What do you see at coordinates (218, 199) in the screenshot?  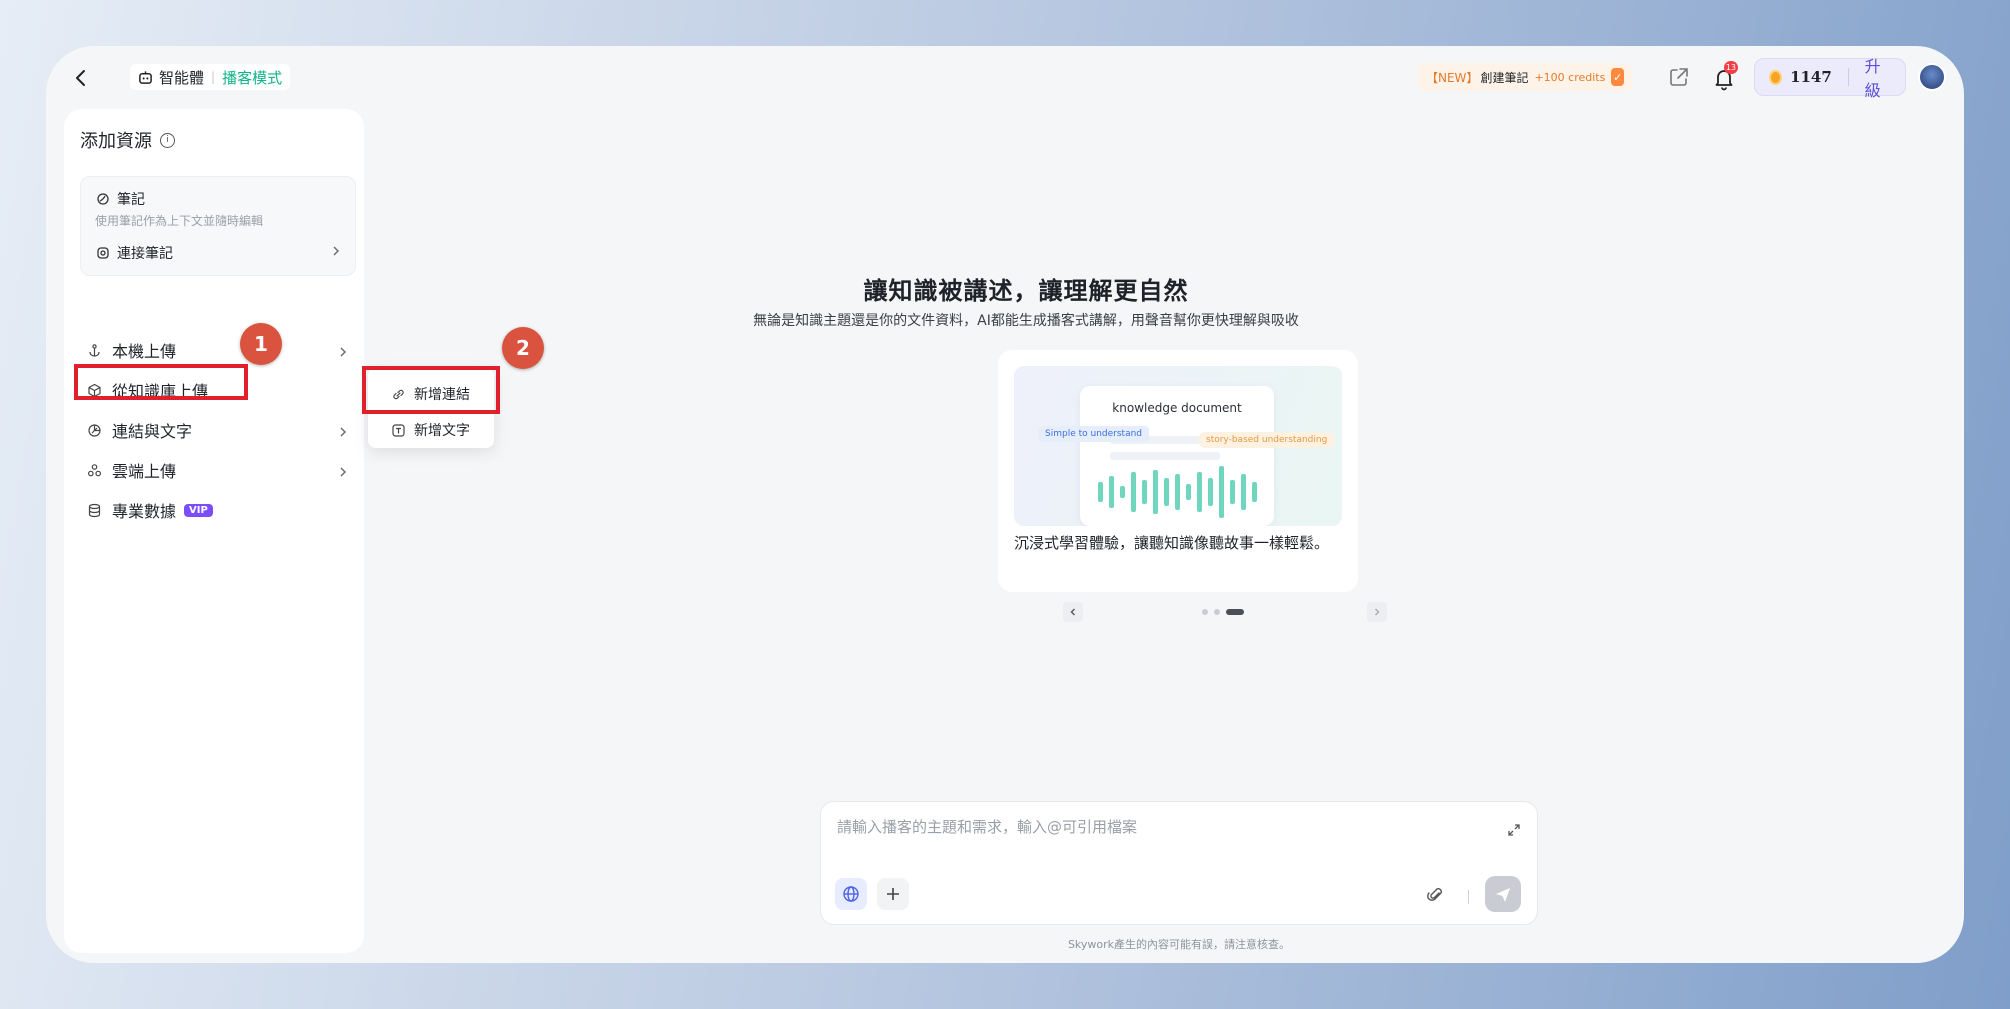 I see `note-card-header: 筆記` at bounding box center [218, 199].